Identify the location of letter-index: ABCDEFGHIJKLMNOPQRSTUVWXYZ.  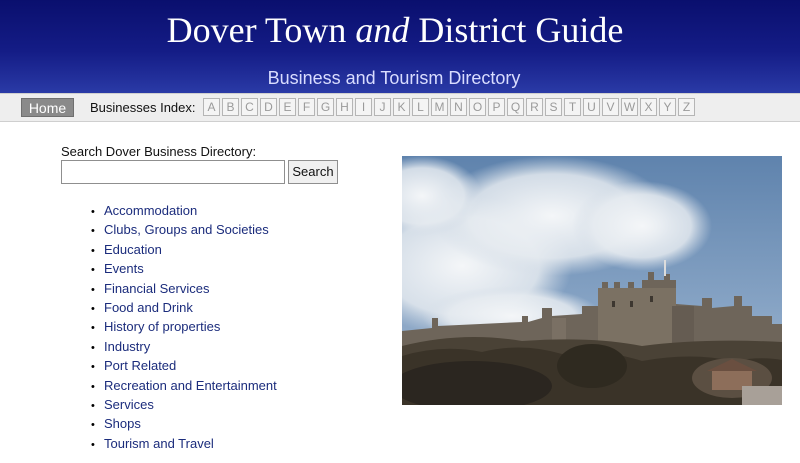
(449, 107).